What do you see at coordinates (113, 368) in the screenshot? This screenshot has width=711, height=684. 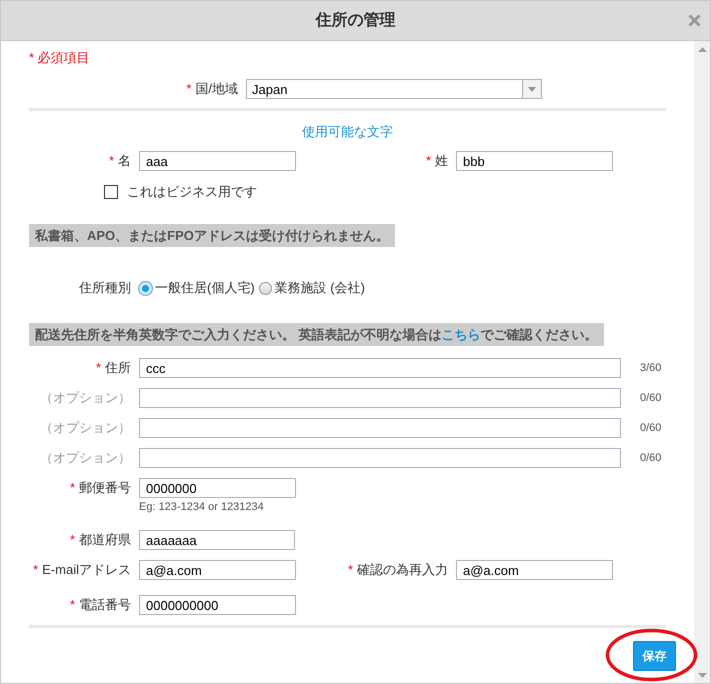 I see `field-label: * 住所` at bounding box center [113, 368].